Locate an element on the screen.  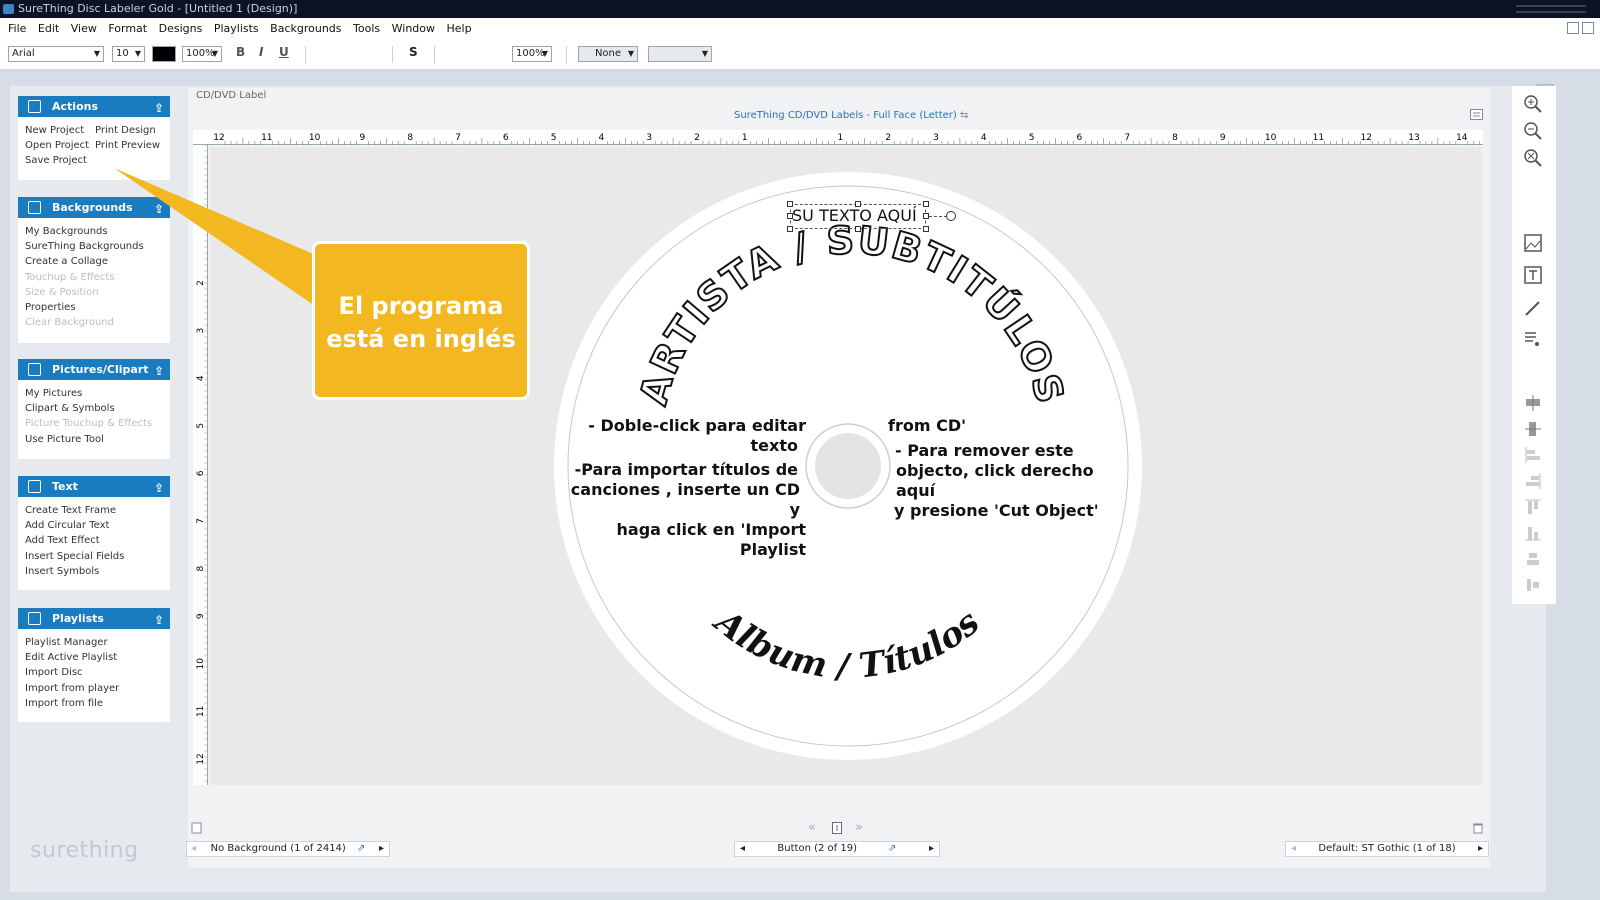
panel-menu-icon is located at coordinates (1477, 115).